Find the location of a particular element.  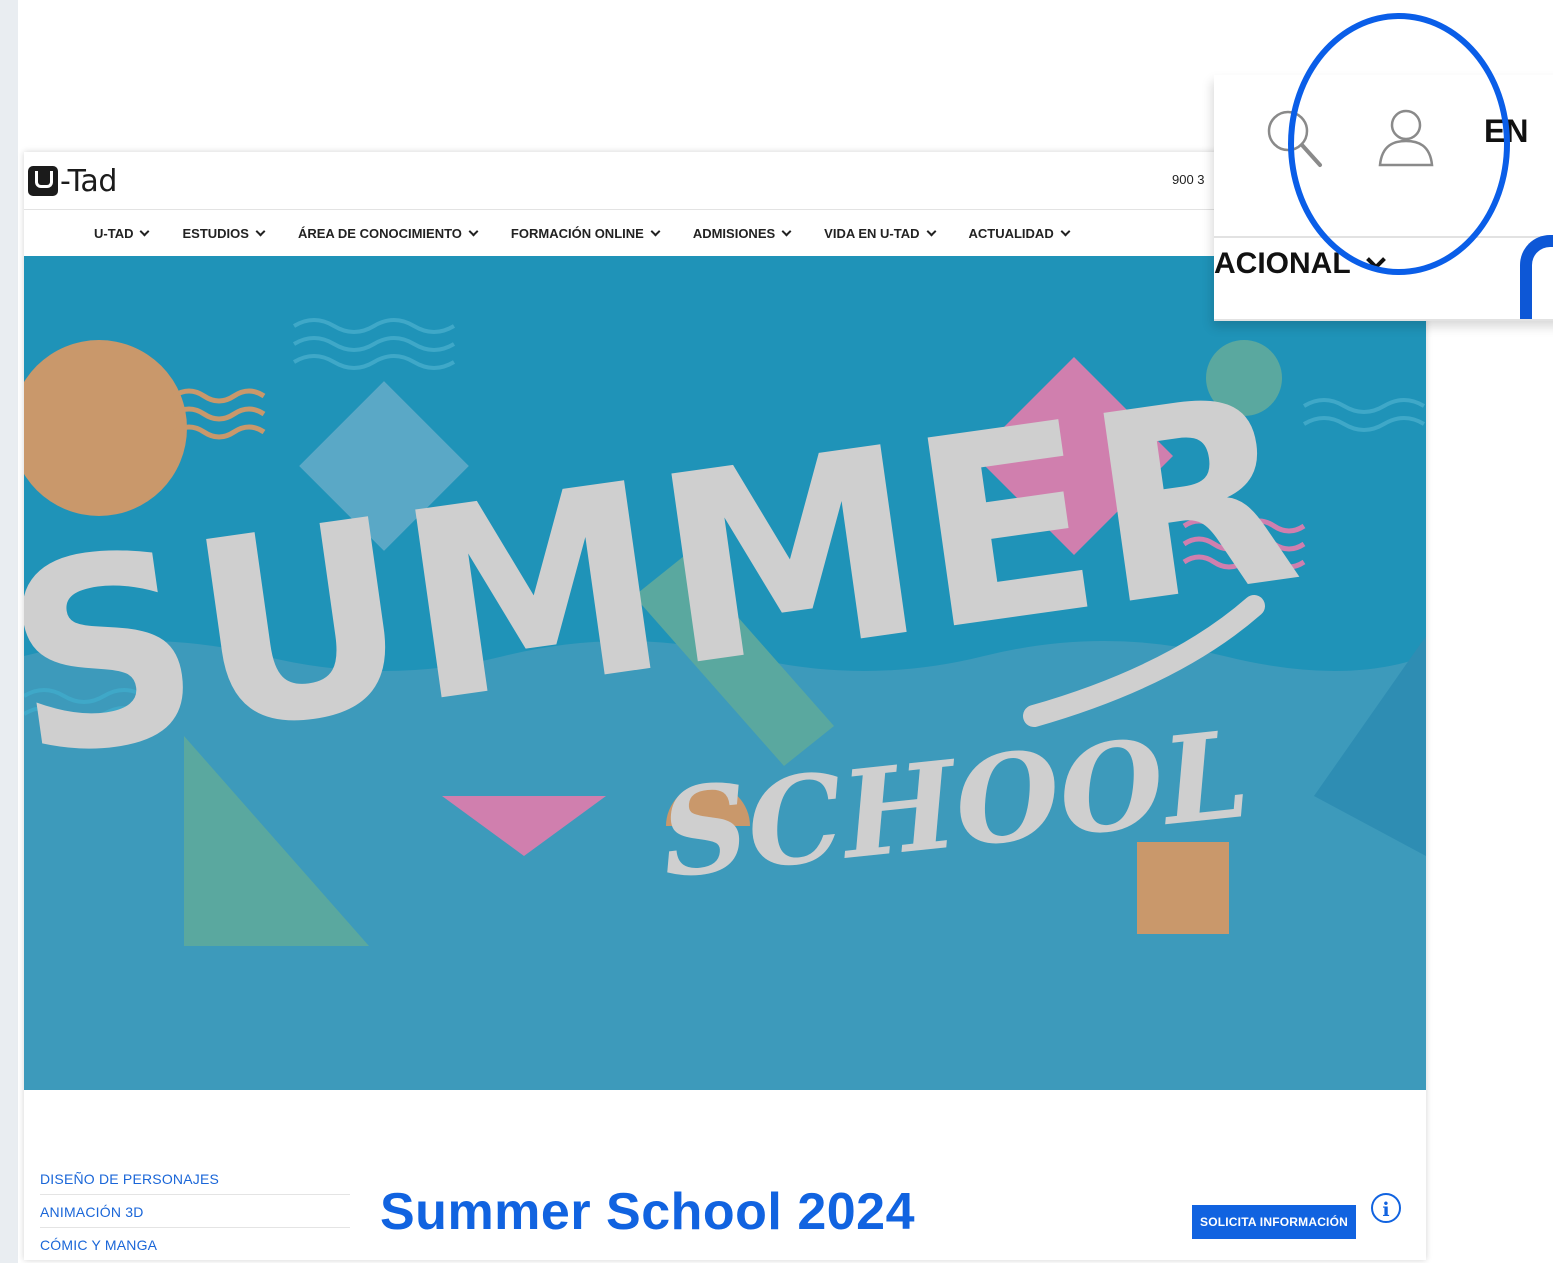

sidebar-item-animacion-3d: ANIMACIÓN 3D is located at coordinates (195, 1211).